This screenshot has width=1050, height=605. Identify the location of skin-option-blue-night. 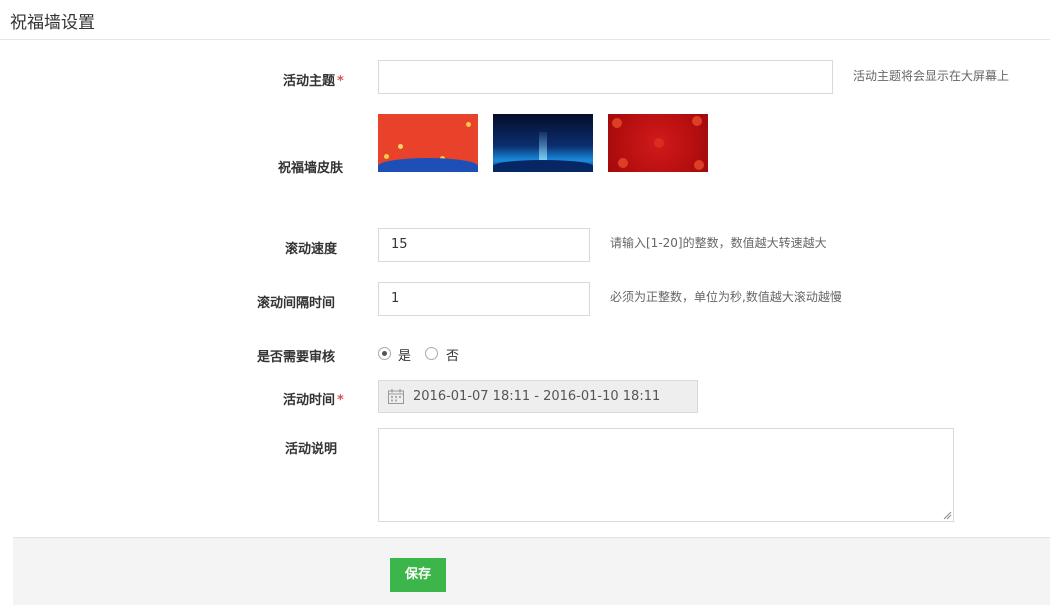
(543, 143).